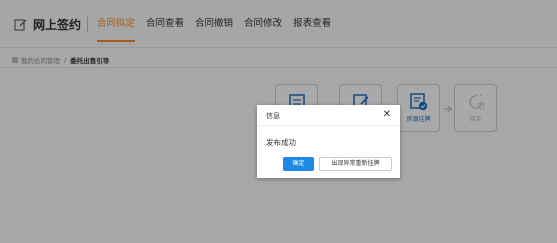  I want to click on confirm-button: 确定, so click(298, 164).